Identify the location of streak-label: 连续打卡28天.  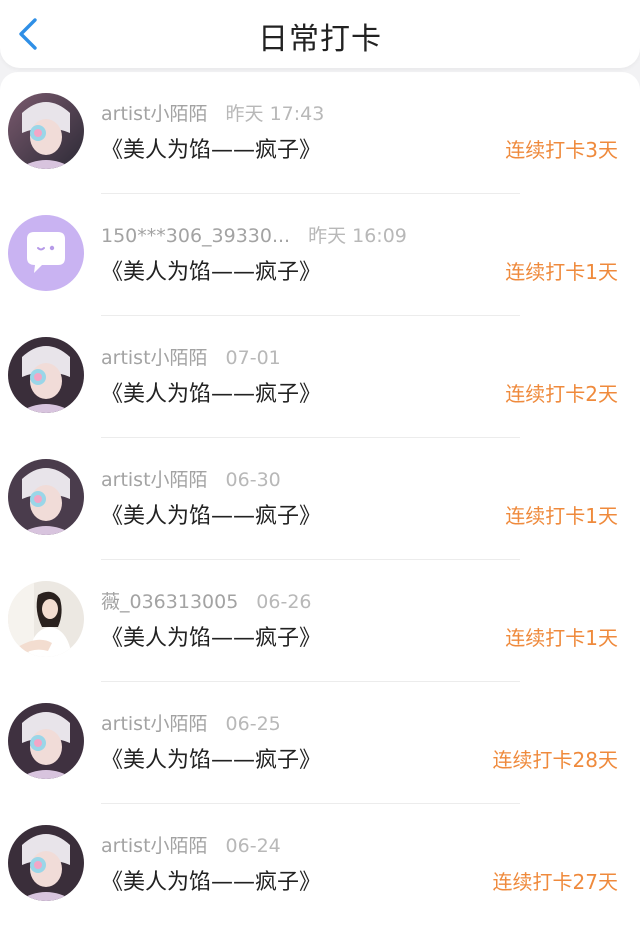
(555, 760).